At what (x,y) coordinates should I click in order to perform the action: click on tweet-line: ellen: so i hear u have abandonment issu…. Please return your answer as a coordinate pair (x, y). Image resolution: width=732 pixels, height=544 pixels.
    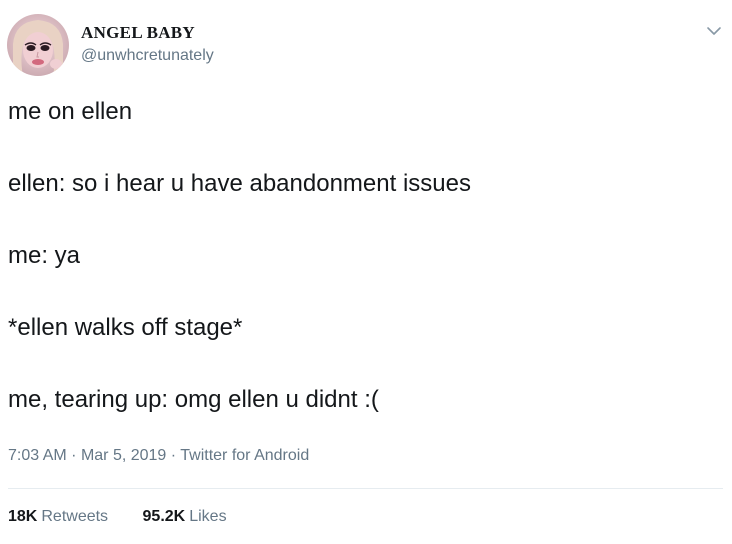
    Looking at the image, I should click on (239, 183).